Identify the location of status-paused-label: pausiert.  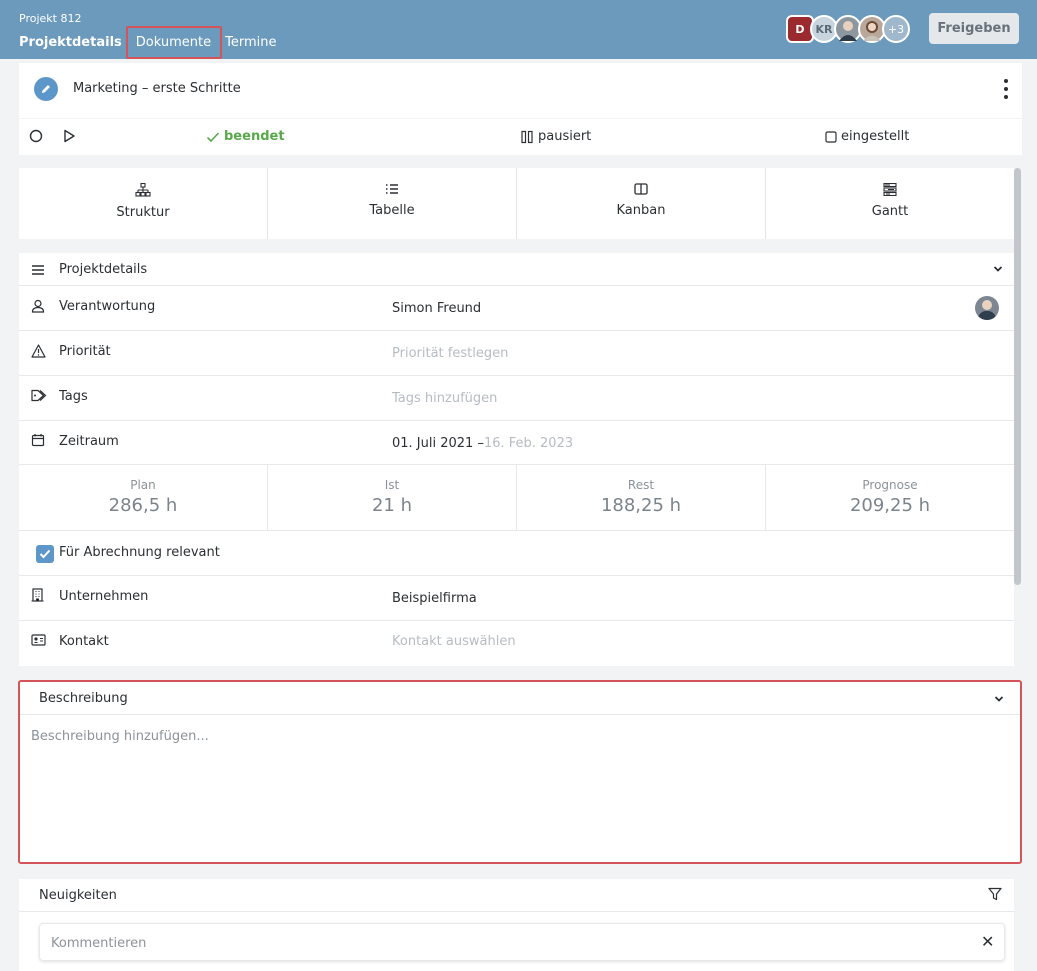
(565, 136).